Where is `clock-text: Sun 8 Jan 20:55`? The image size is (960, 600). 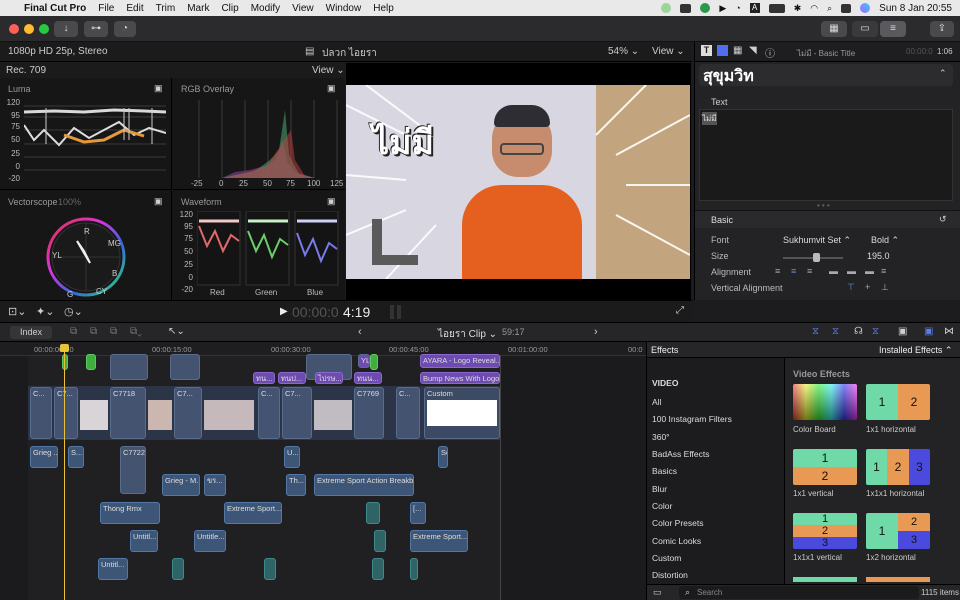
clock-text: Sun 8 Jan 20:55 is located at coordinates (915, 8).